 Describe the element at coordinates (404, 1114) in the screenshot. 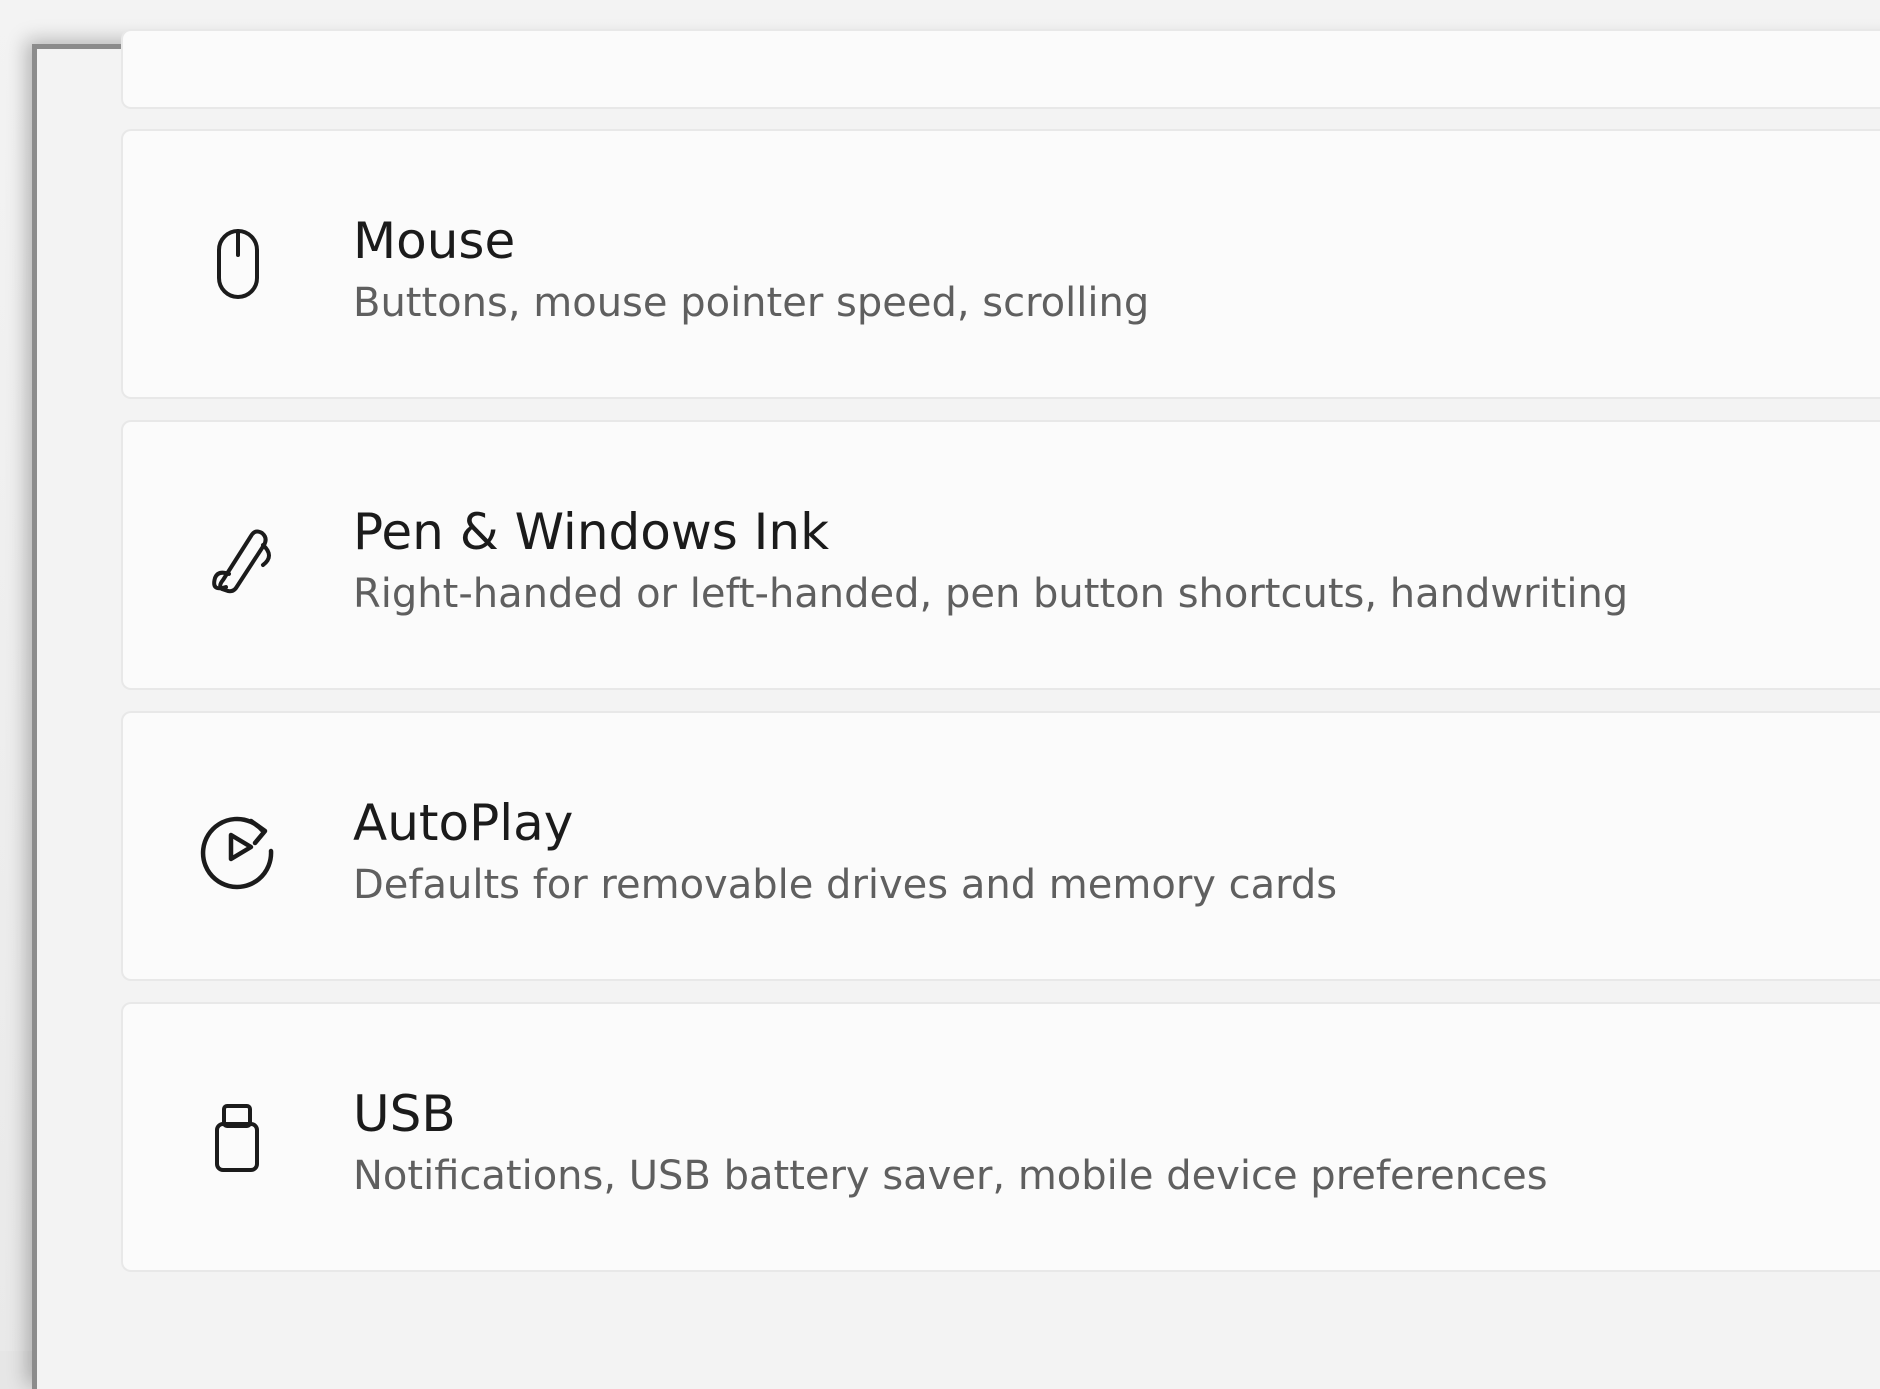

I see `settings-item-title: USB` at that location.